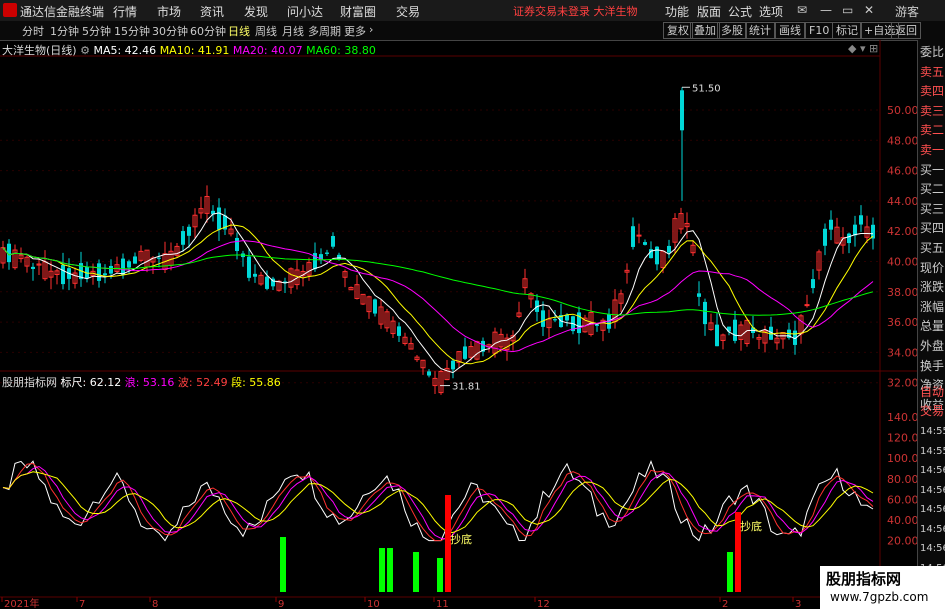 Image resolution: width=945 pixels, height=609 pixels. Describe the element at coordinates (932, 189) in the screenshot. I see `quote-field-7: 买二` at that location.